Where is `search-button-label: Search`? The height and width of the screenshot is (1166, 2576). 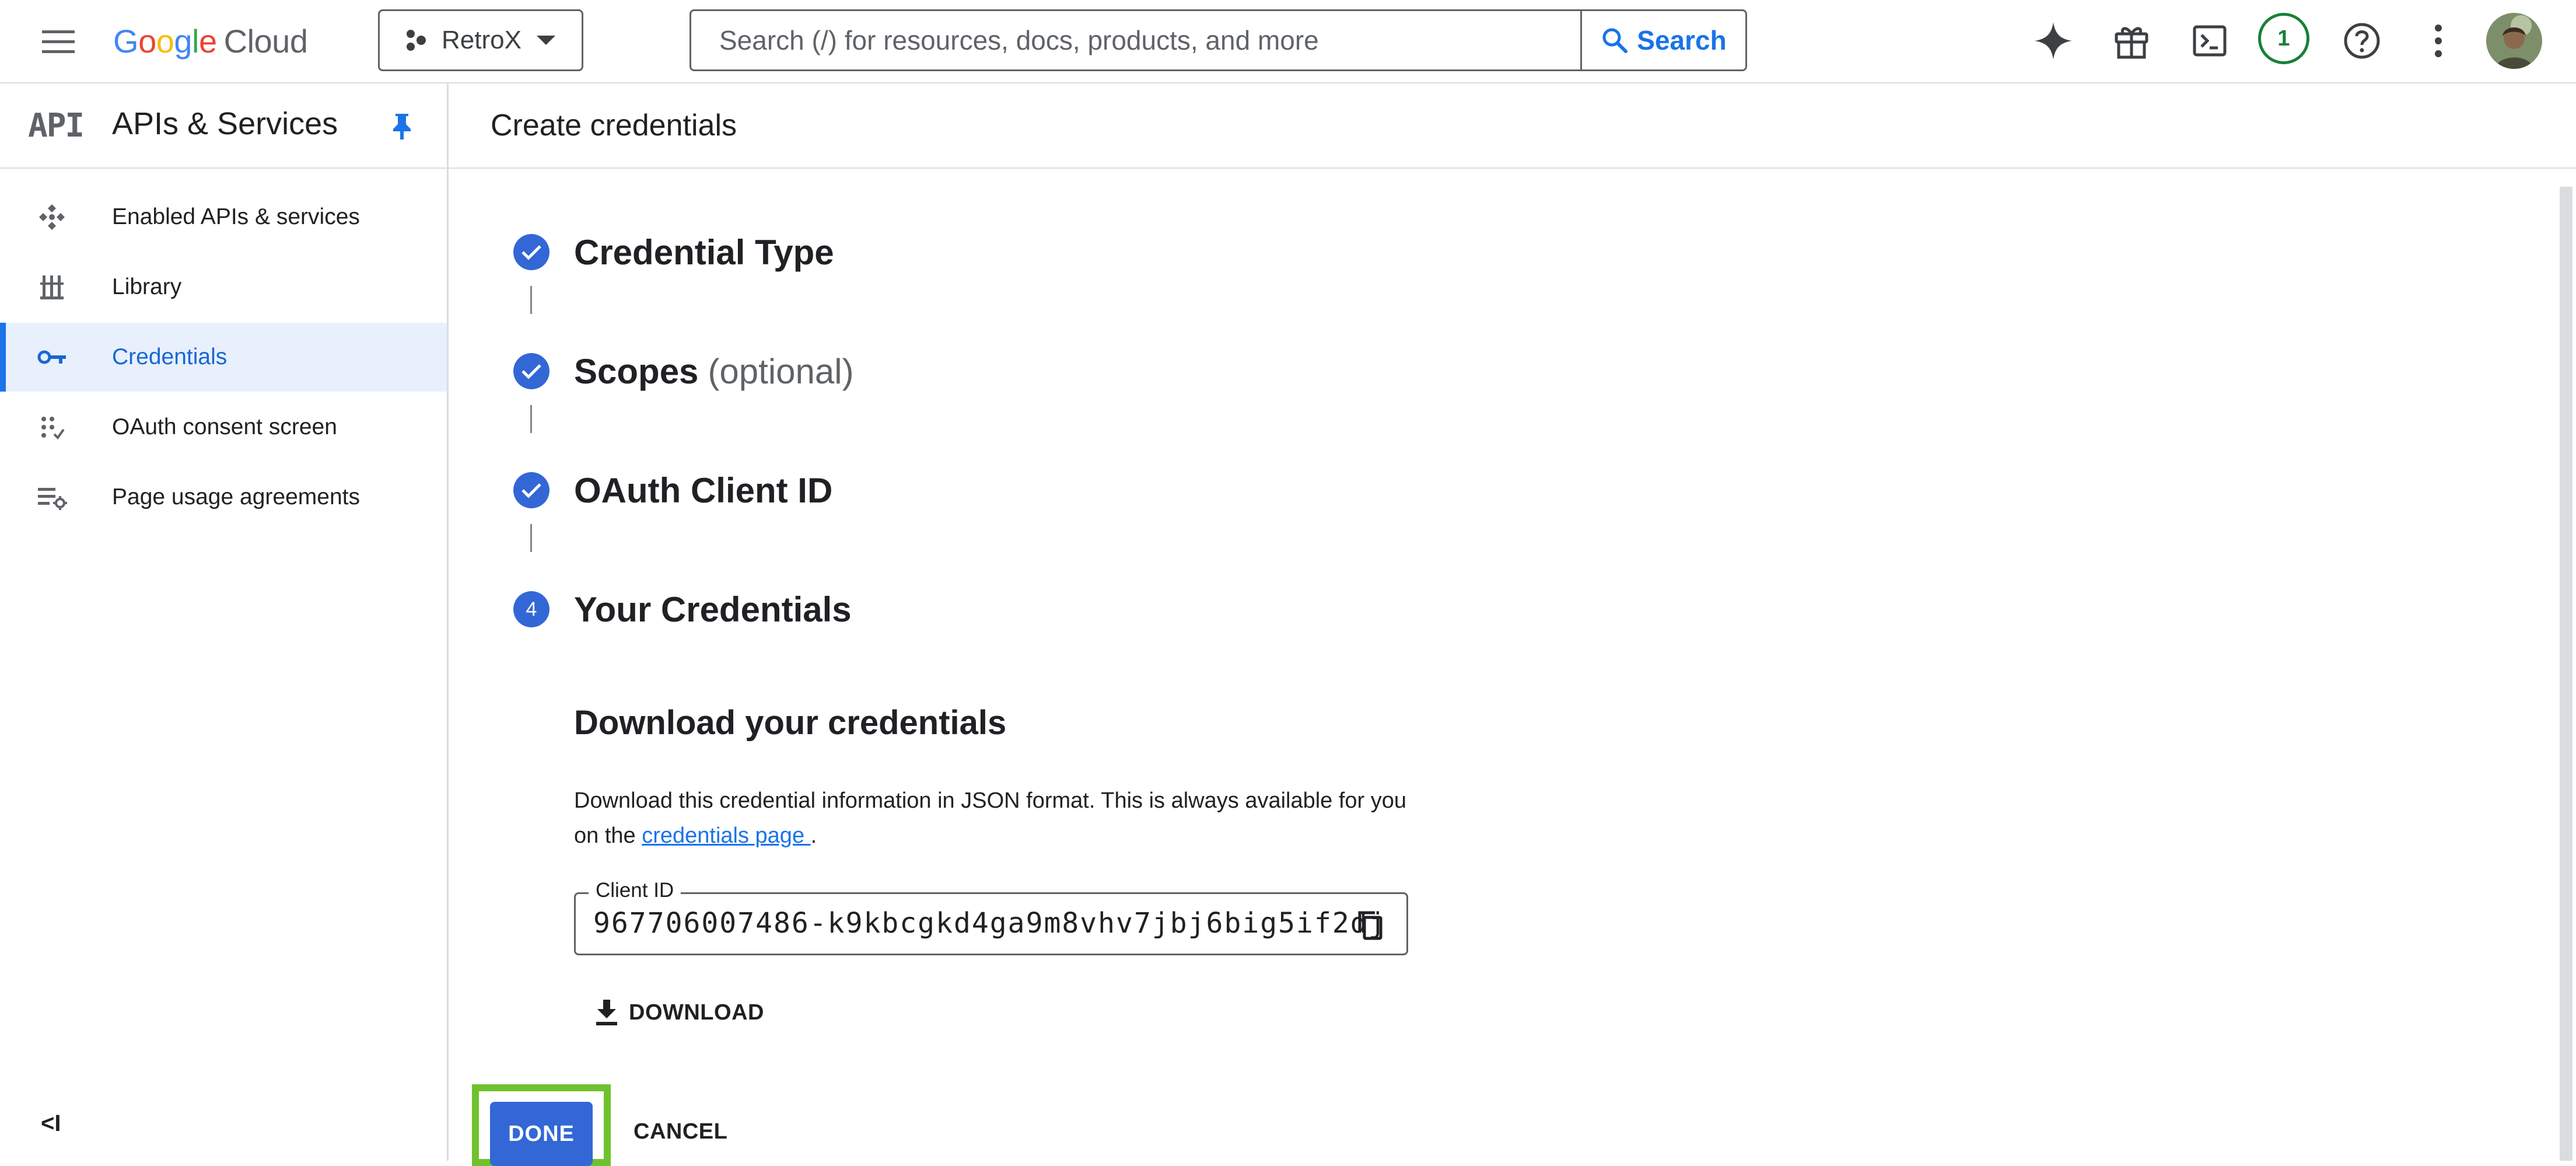 search-button-label: Search is located at coordinates (1682, 40).